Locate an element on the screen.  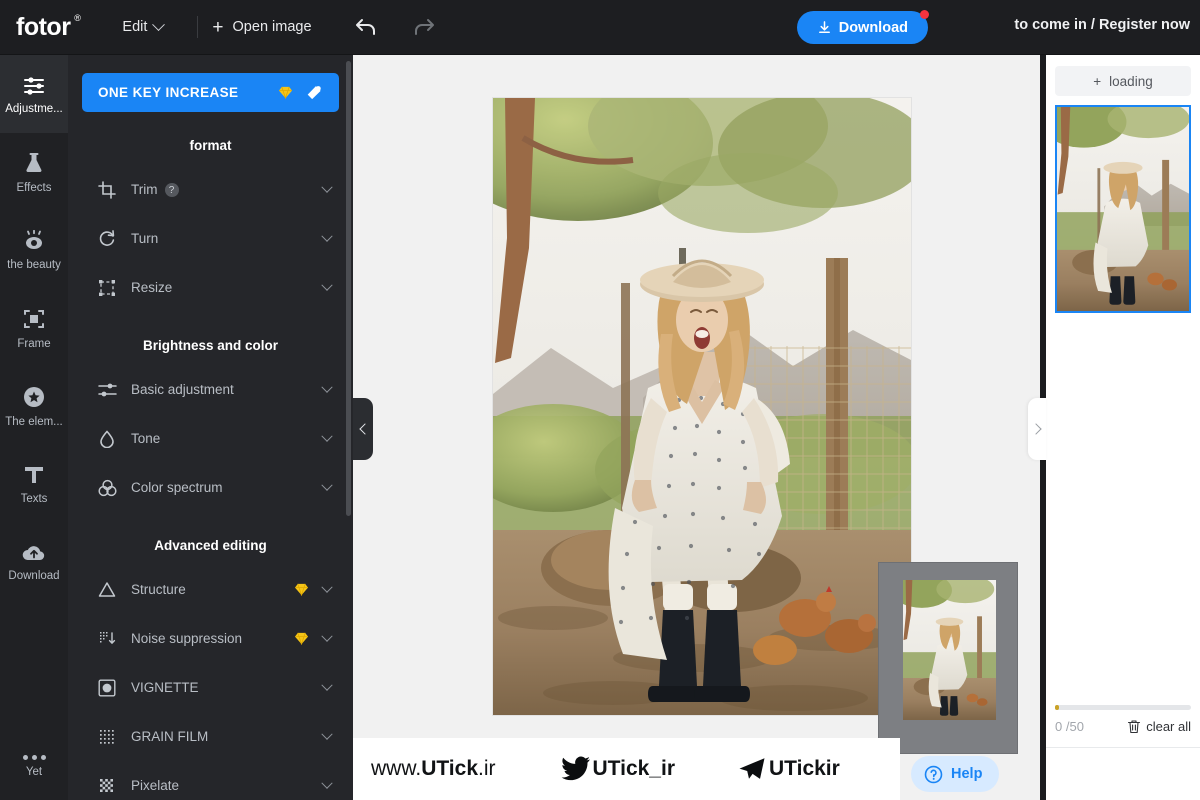
download-button: Download is located at coordinates (862, 27).